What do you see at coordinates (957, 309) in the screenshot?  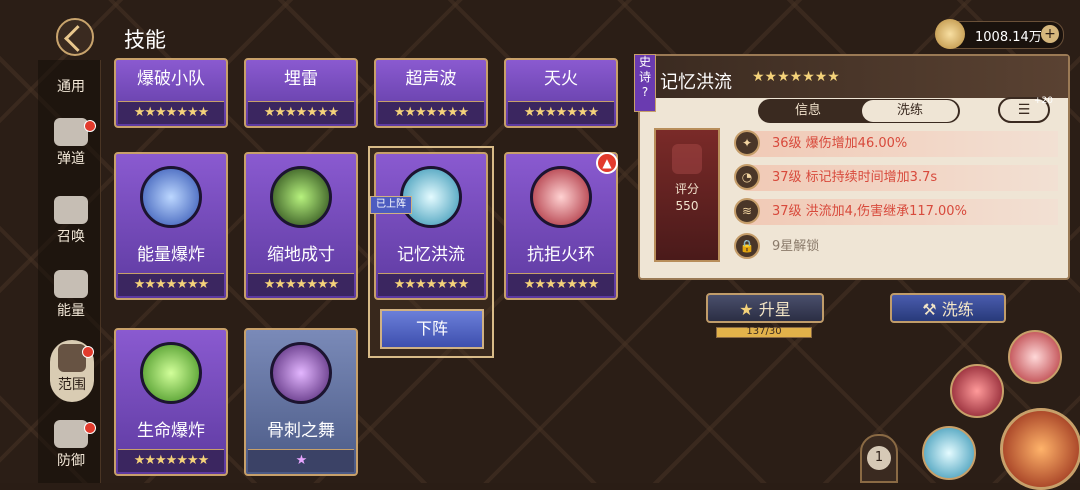 I see `refine-label: 洗练` at bounding box center [957, 309].